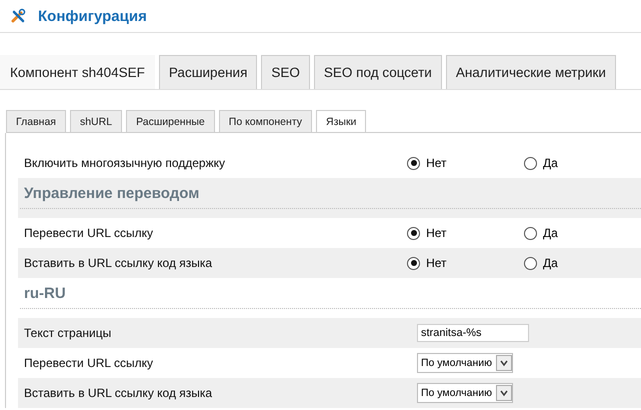 Image resolution: width=641 pixels, height=410 pixels. What do you see at coordinates (77, 72) in the screenshot?
I see `tab: Компонент sh404SEF` at bounding box center [77, 72].